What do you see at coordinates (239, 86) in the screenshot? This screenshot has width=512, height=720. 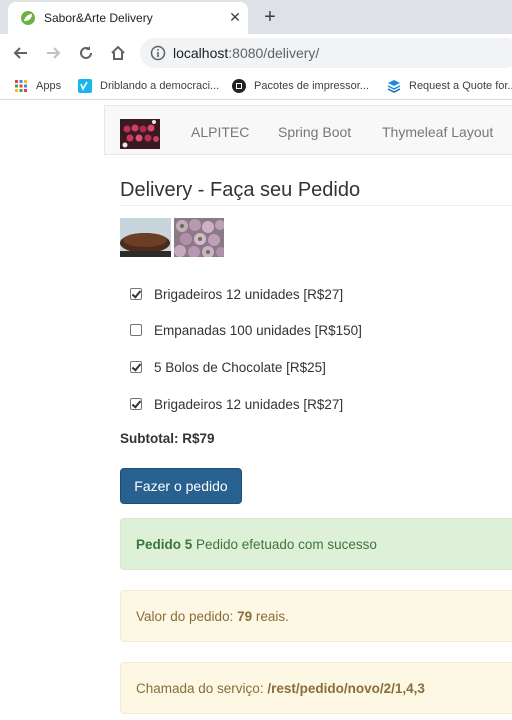 I see `printer-icon` at bounding box center [239, 86].